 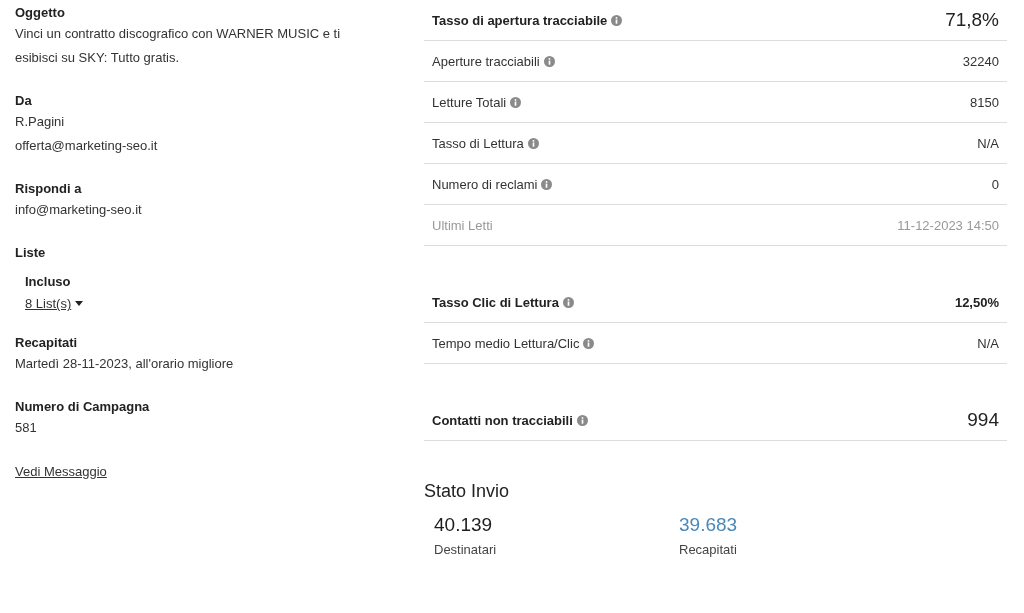 I want to click on stat-label: Numero di reclami, so click(x=485, y=184).